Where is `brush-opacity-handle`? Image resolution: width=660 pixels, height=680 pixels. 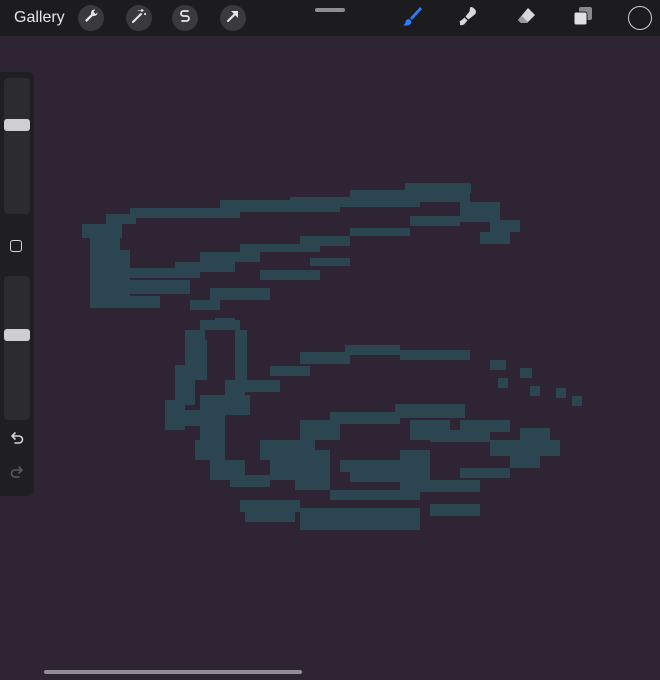 brush-opacity-handle is located at coordinates (17, 335).